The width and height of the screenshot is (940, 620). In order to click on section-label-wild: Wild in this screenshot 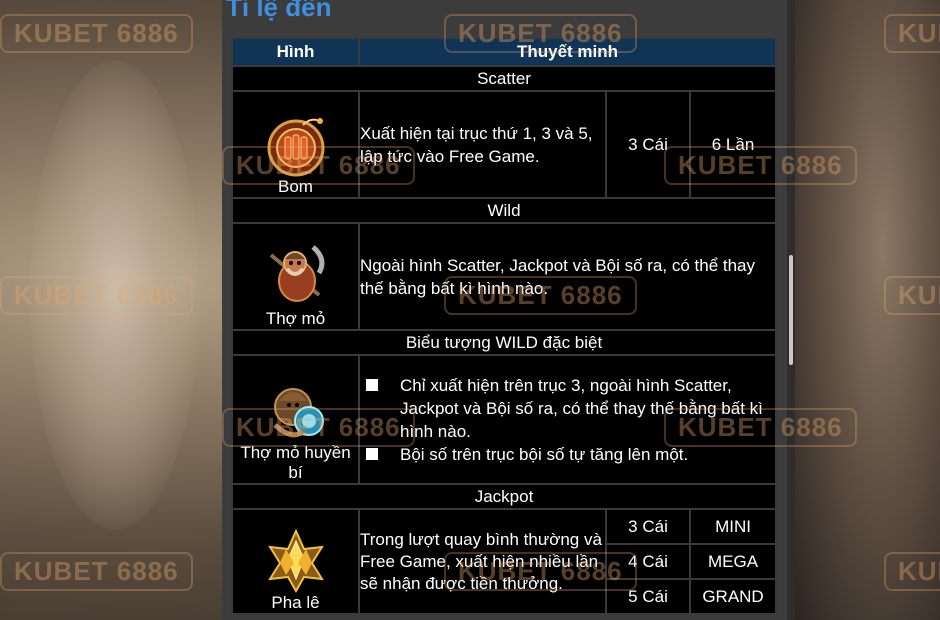, I will do `click(504, 210)`.